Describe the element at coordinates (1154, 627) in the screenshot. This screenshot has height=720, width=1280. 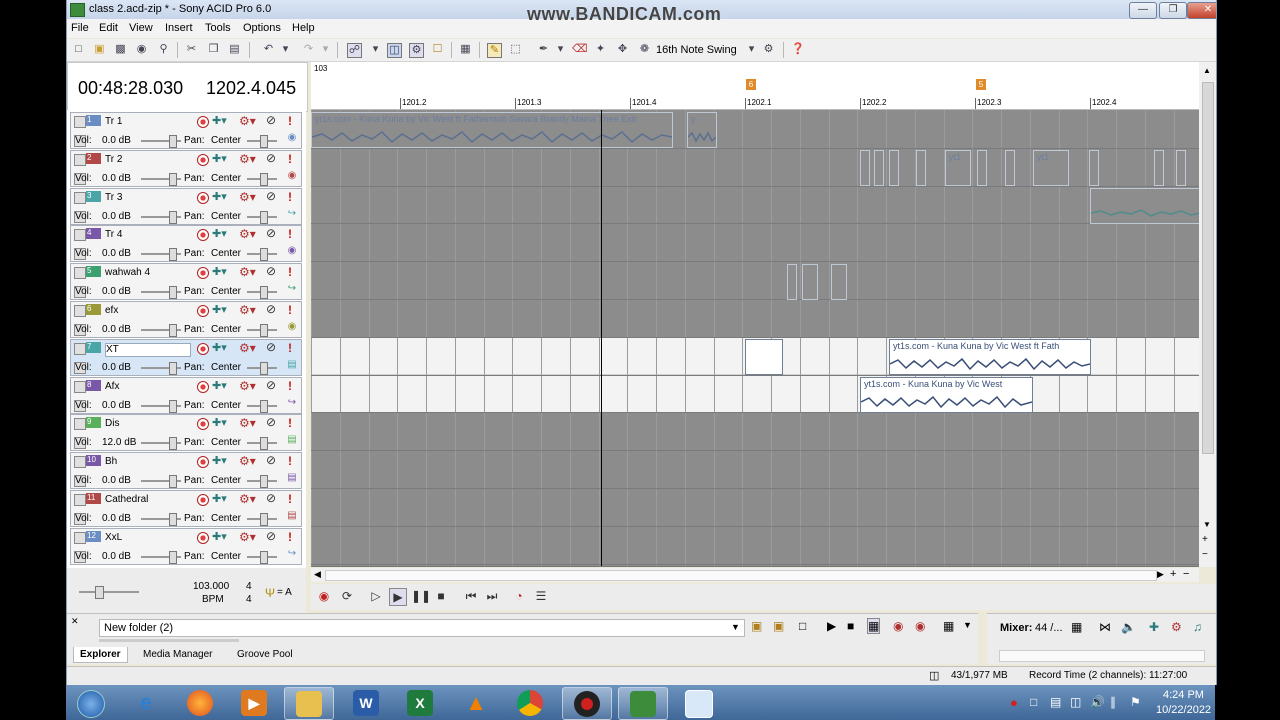
I see `insert-bus-icon: ✚` at that location.